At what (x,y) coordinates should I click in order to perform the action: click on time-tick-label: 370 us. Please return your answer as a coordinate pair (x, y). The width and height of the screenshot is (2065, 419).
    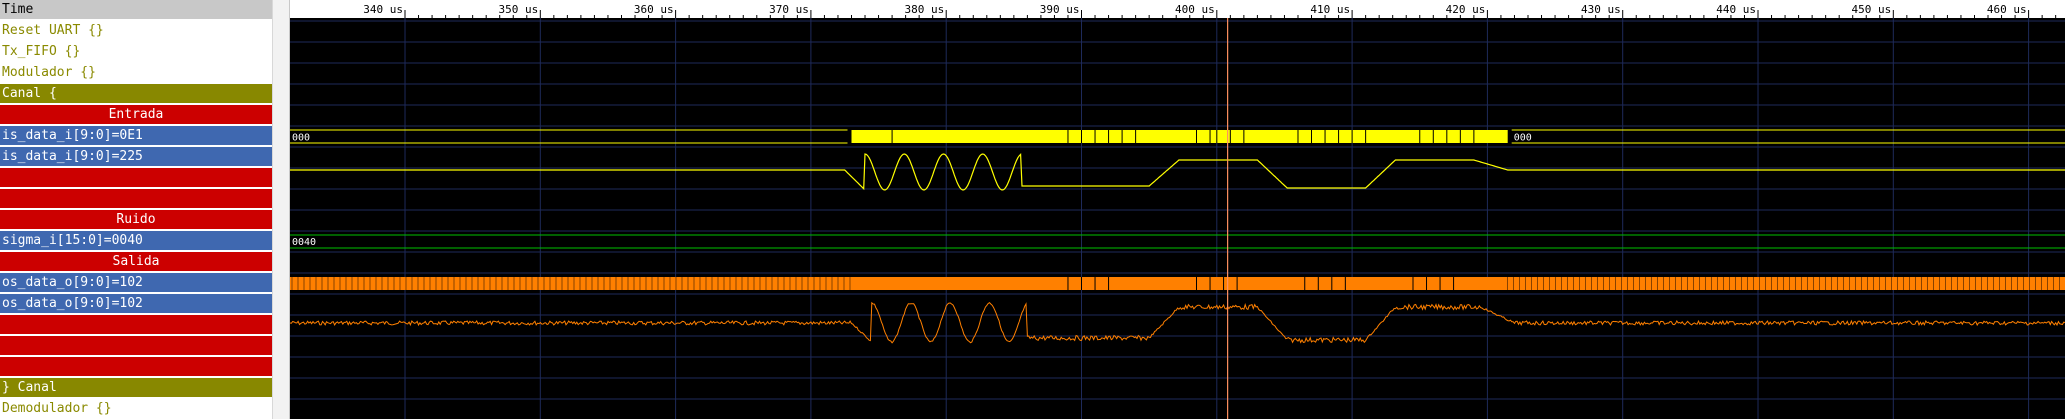
    Looking at the image, I should click on (789, 9).